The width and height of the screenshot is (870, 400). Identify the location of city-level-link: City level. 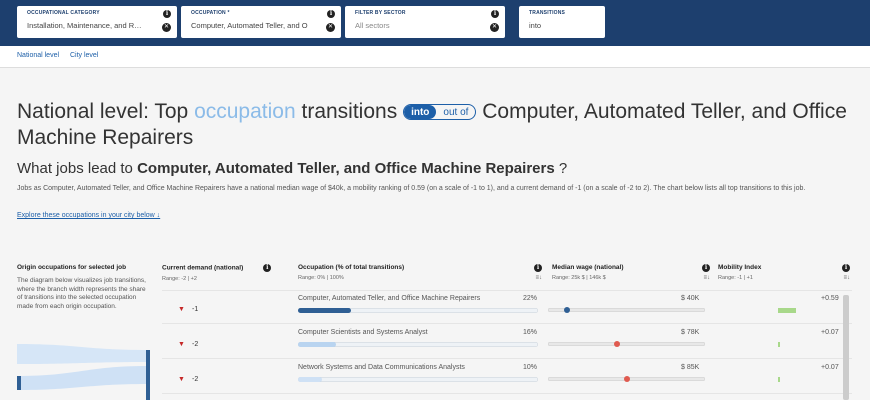
(84, 55).